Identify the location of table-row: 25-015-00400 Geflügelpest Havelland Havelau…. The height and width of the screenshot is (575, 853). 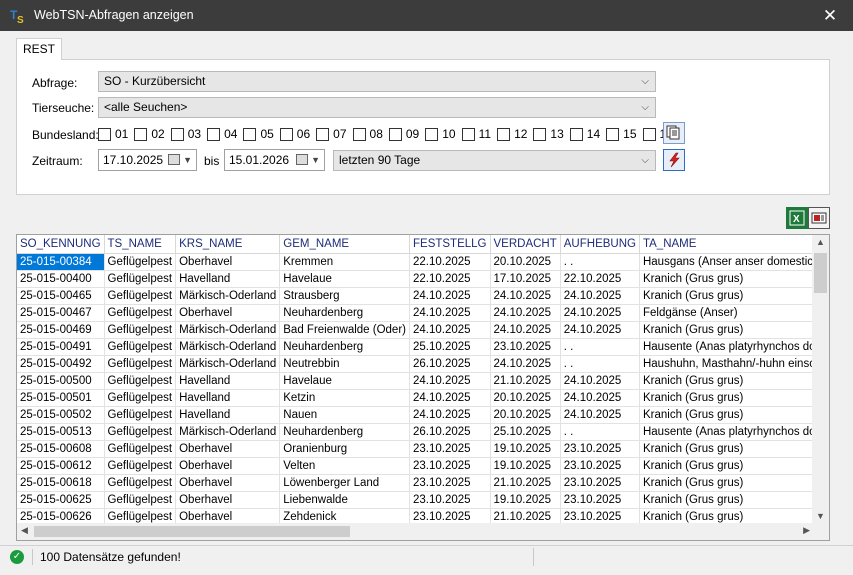
(423, 279).